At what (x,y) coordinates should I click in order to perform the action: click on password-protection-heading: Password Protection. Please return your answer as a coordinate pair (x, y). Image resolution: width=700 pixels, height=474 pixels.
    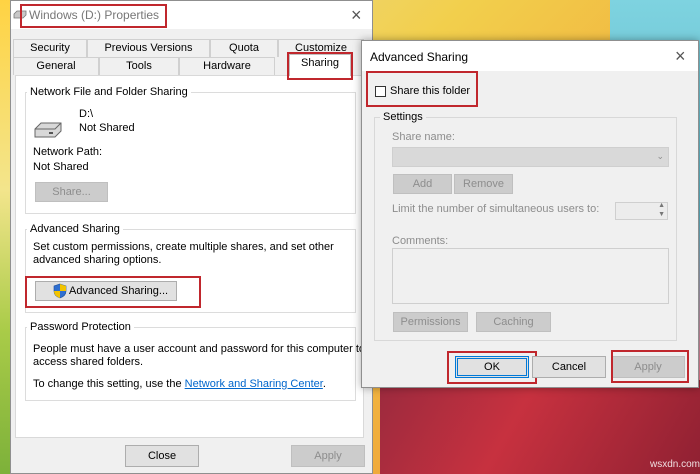
    Looking at the image, I should click on (80, 327).